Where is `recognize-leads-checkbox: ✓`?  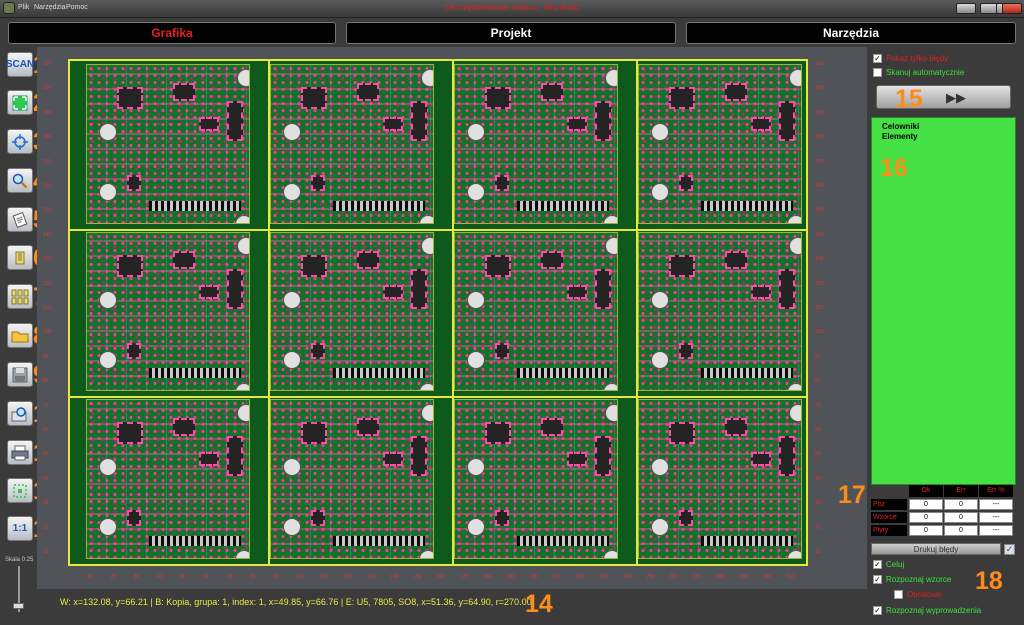
recognize-leads-checkbox: ✓ is located at coordinates (877, 610).